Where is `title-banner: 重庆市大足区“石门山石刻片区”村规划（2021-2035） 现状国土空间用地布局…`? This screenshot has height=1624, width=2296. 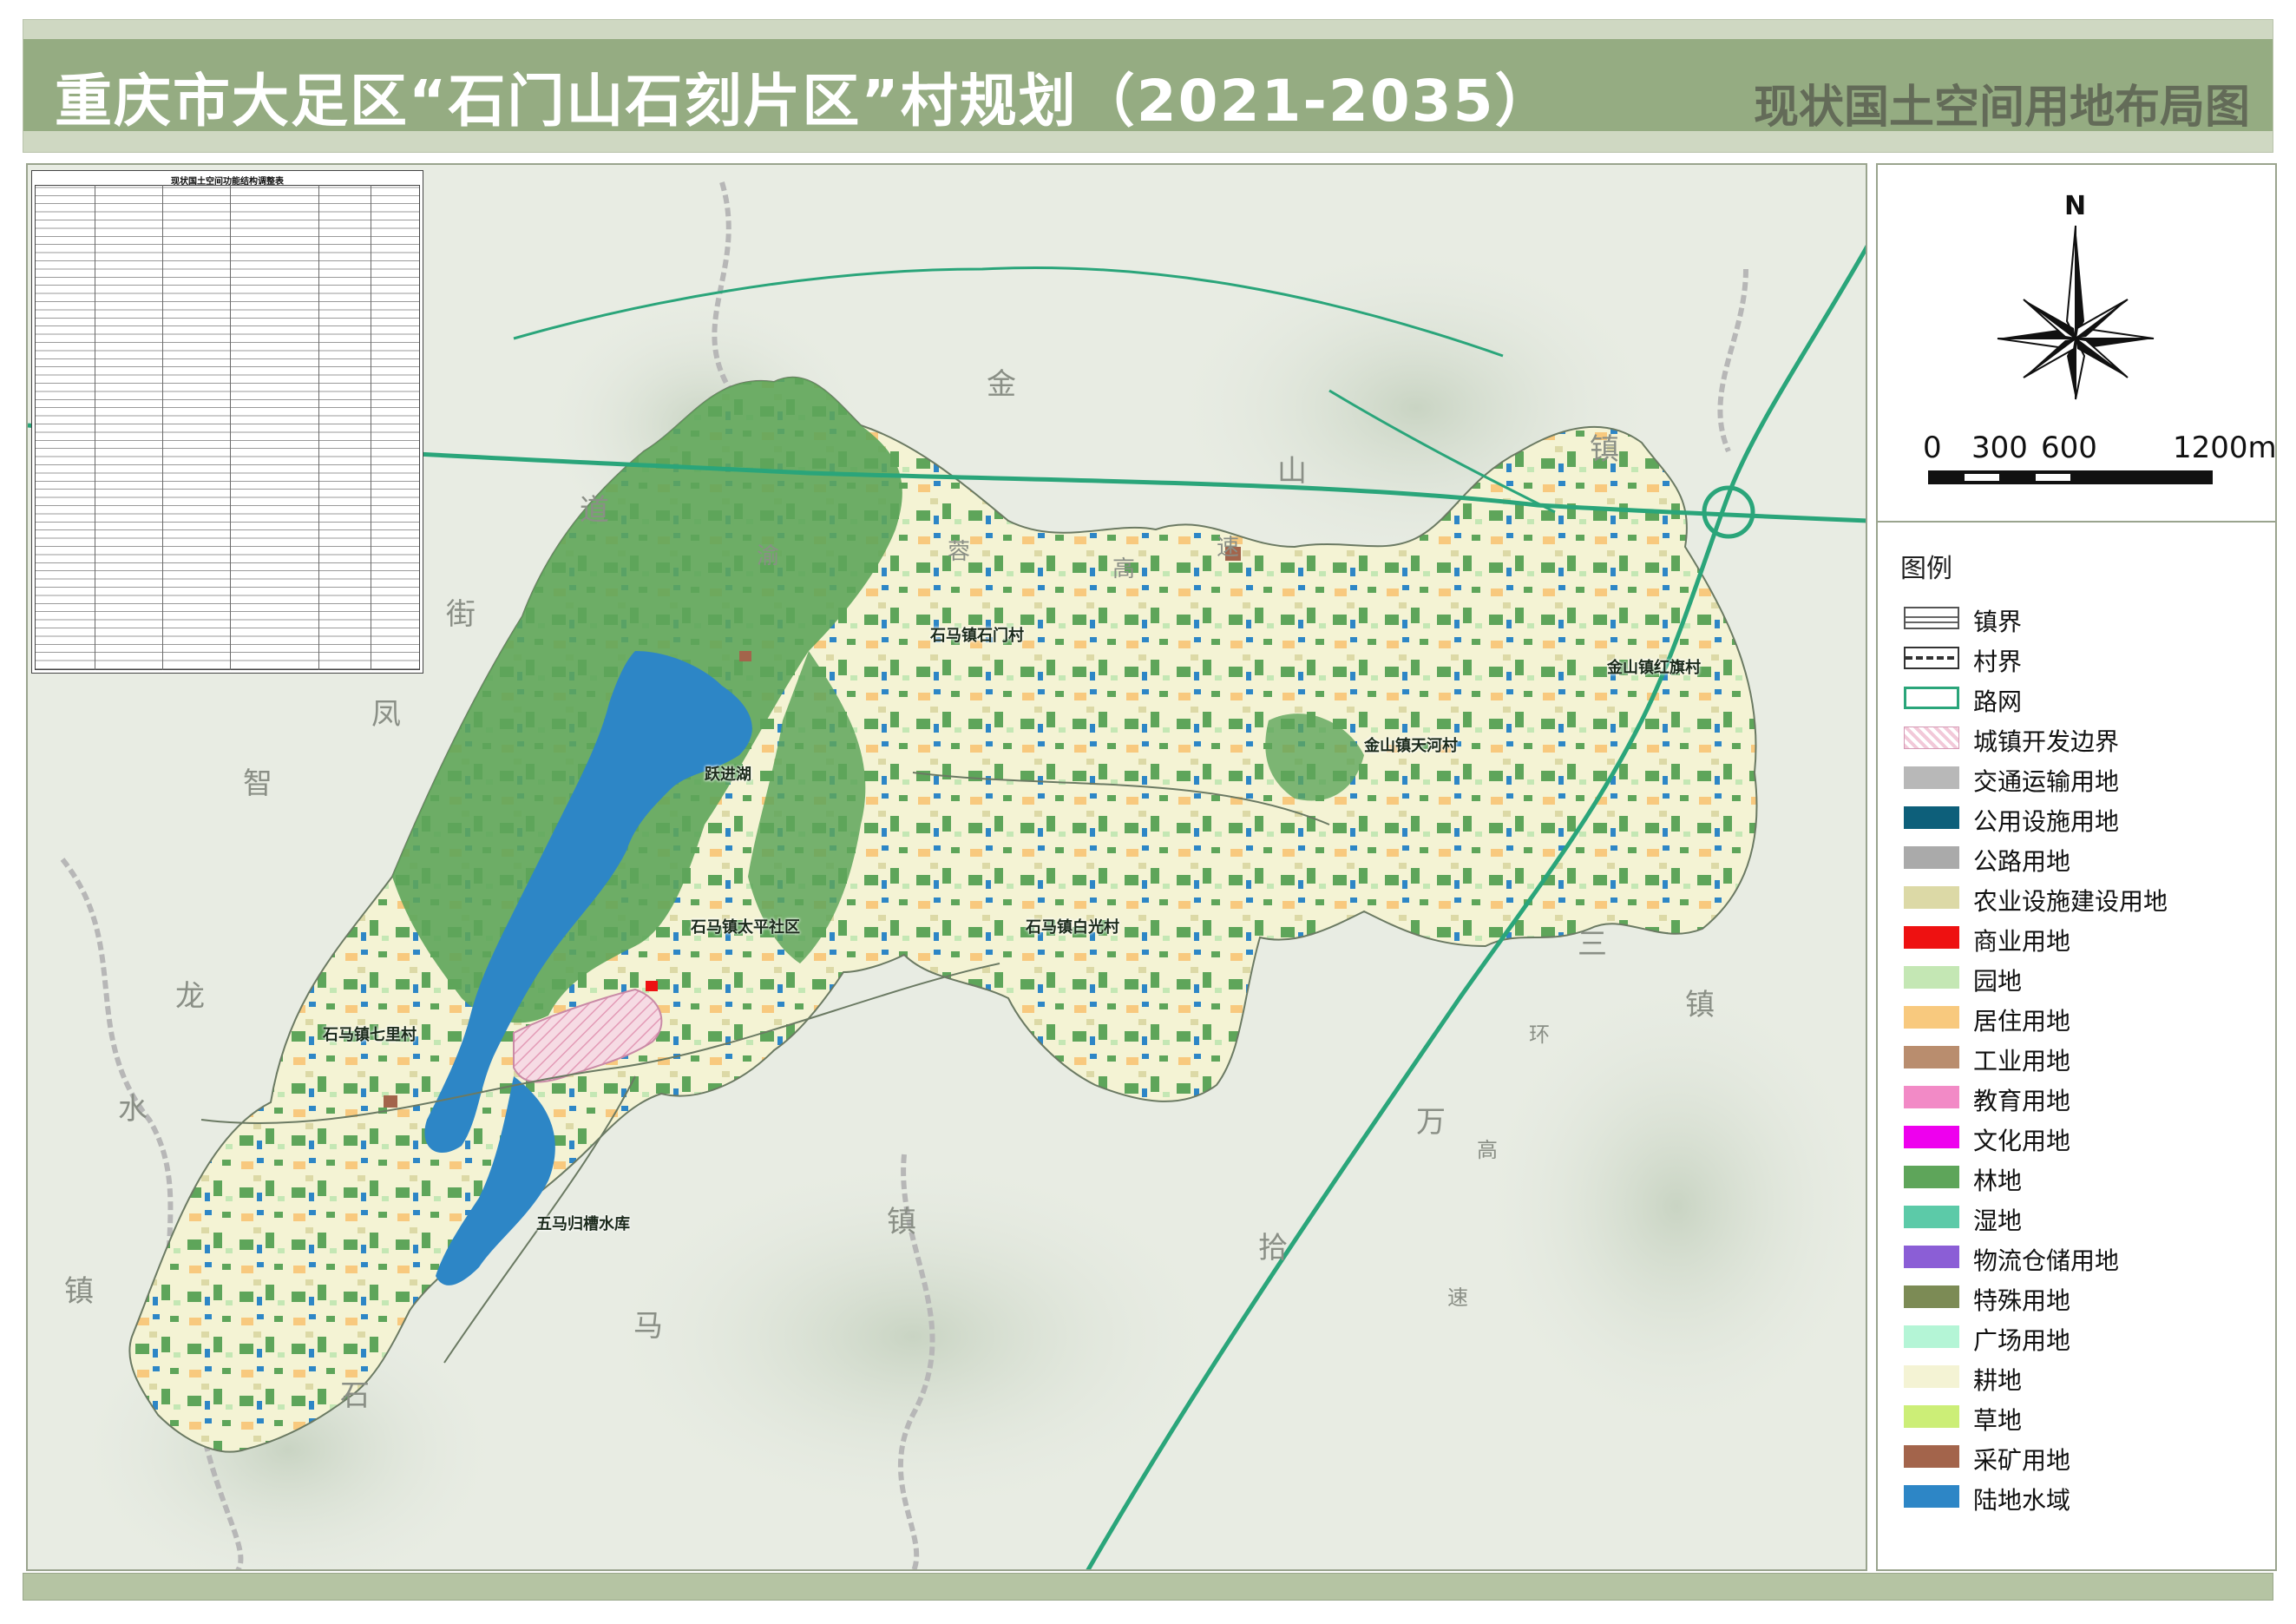 title-banner: 重庆市大足区“石门山石刻片区”村规划（2021-2035） 现状国土空间用地布局… is located at coordinates (1148, 86).